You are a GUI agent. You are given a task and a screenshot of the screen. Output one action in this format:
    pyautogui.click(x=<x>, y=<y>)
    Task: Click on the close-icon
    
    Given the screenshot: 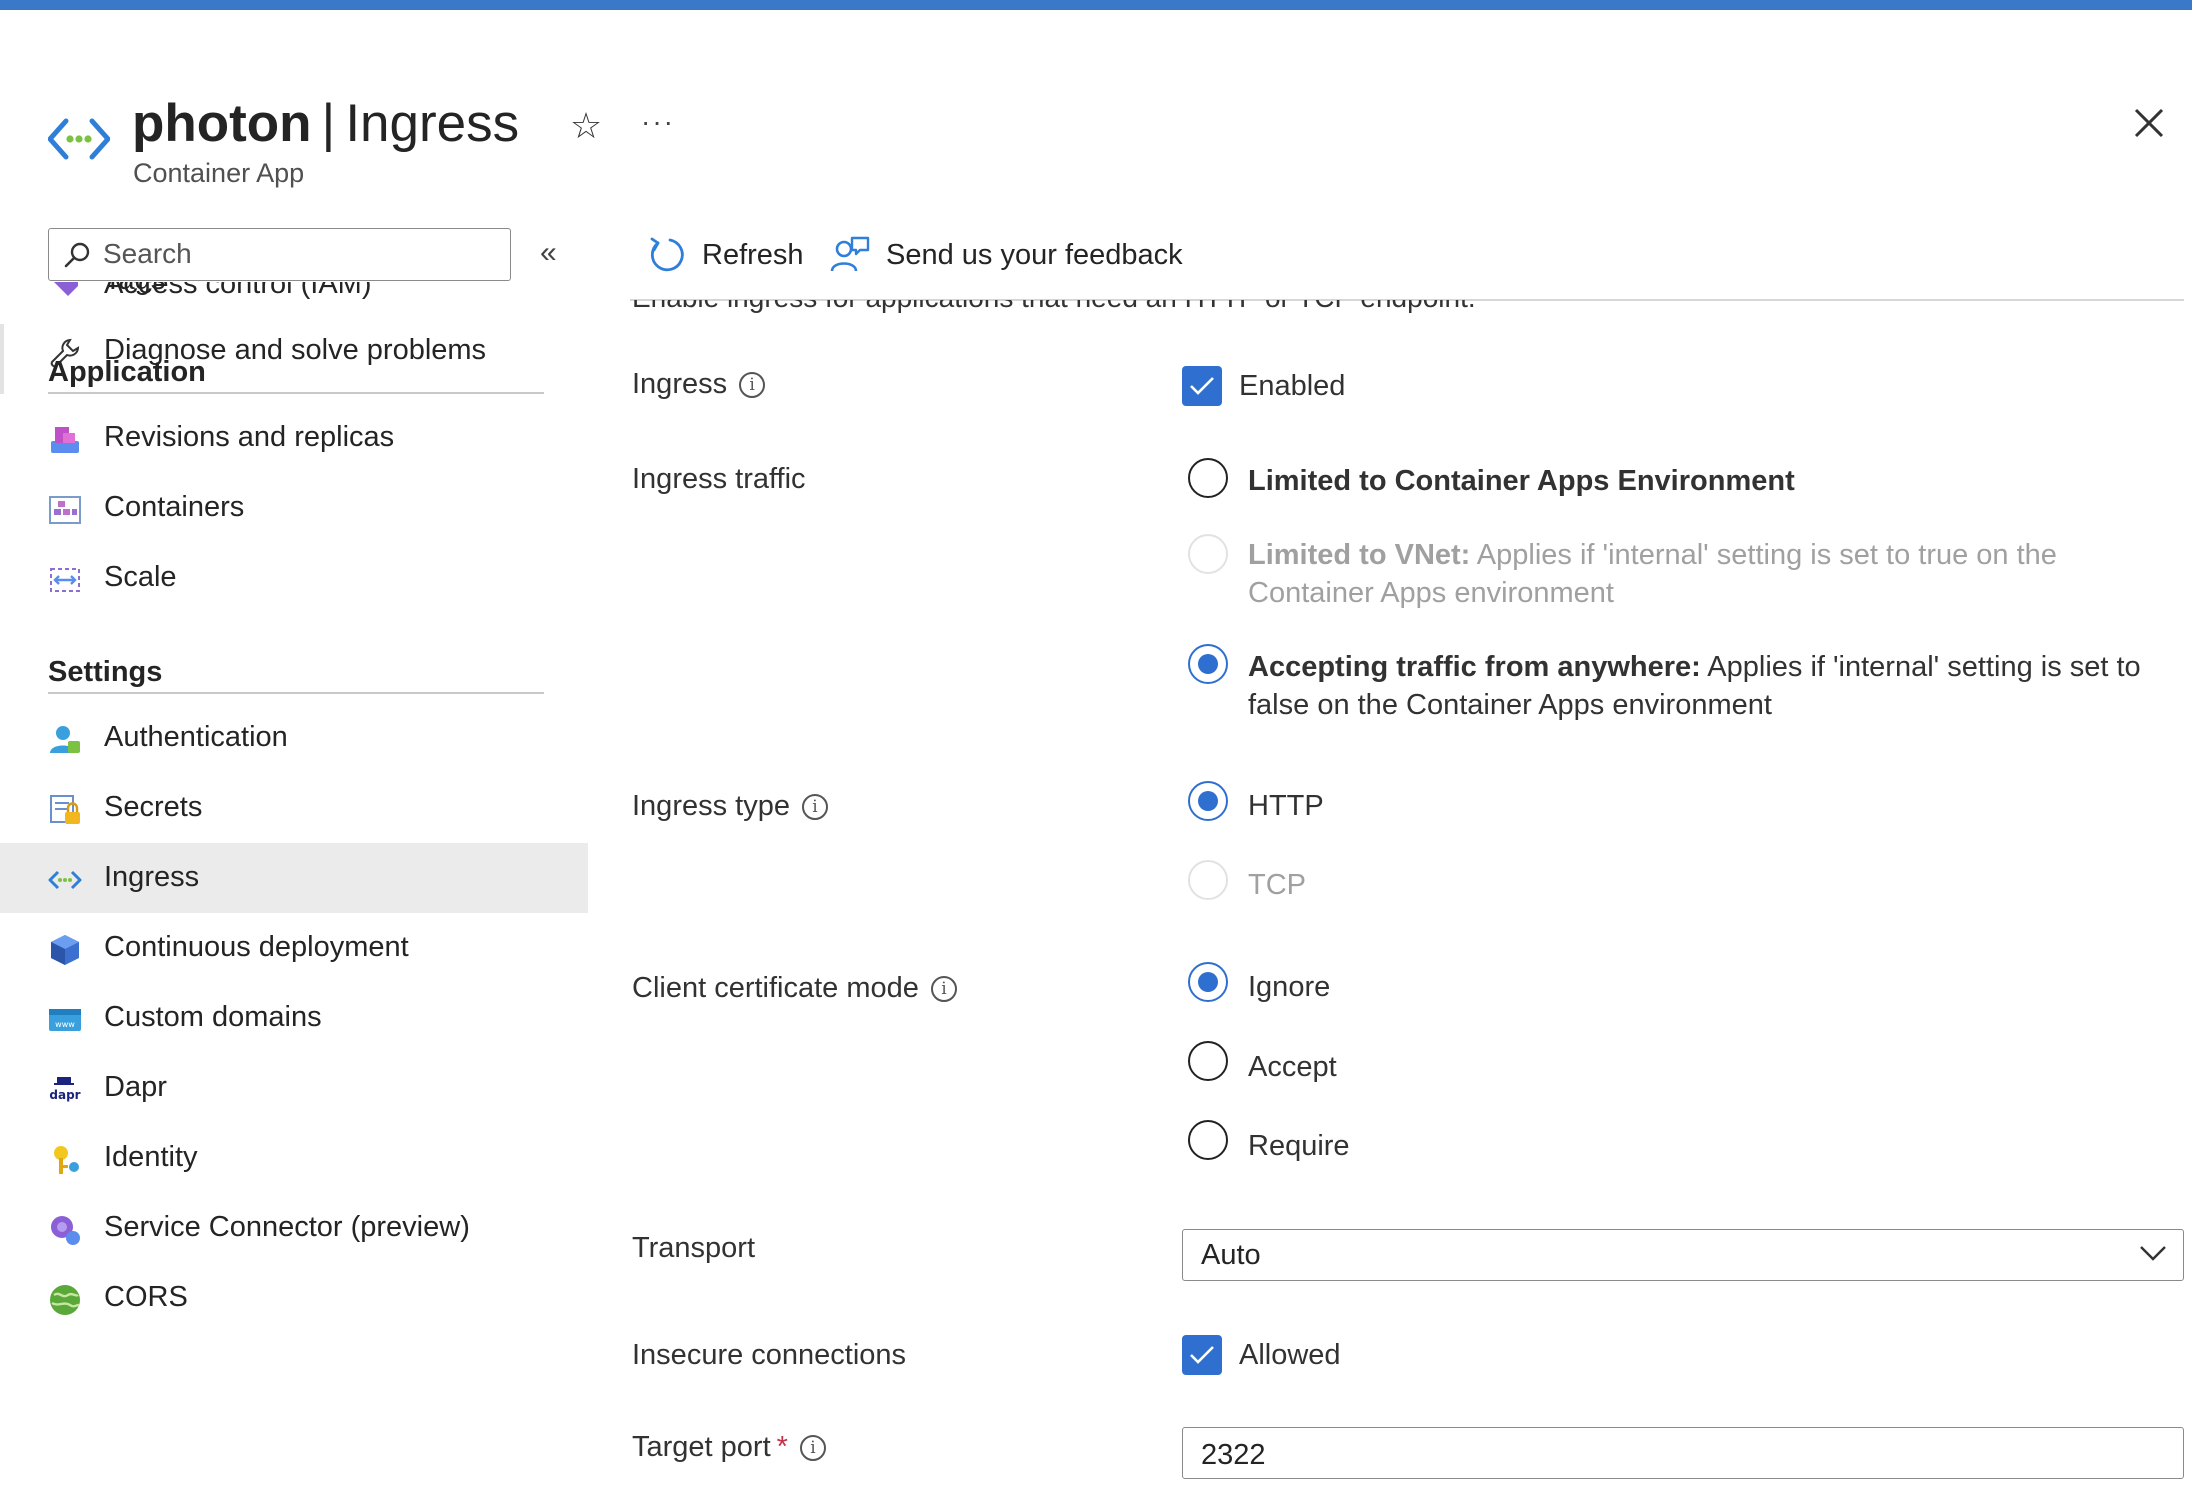 What is the action you would take?
    pyautogui.click(x=2149, y=123)
    